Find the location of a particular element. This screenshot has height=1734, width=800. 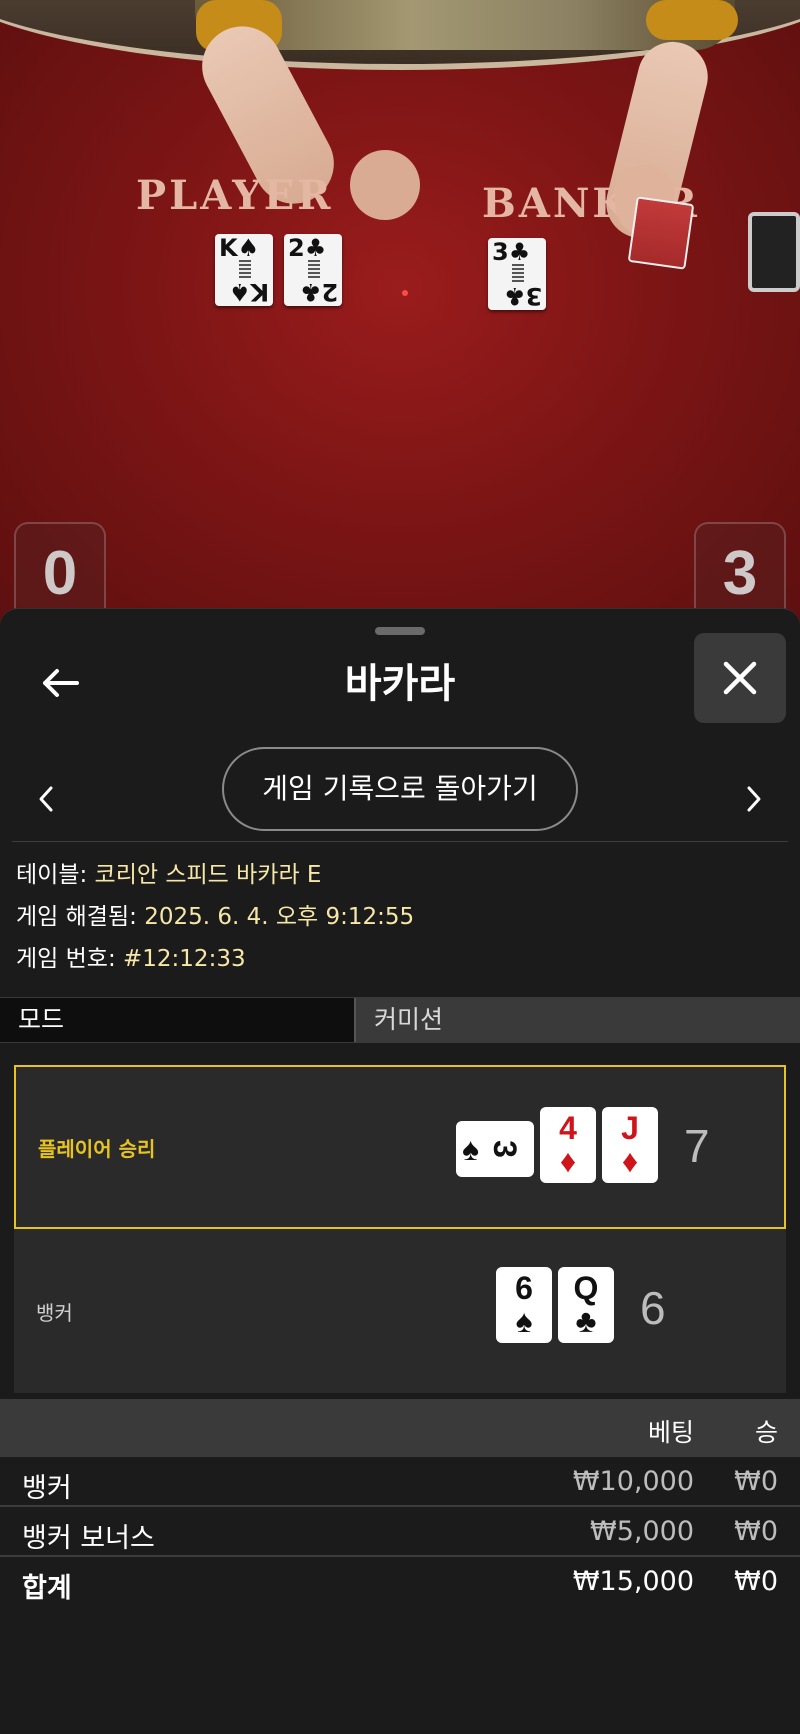

close-button is located at coordinates (740, 678).